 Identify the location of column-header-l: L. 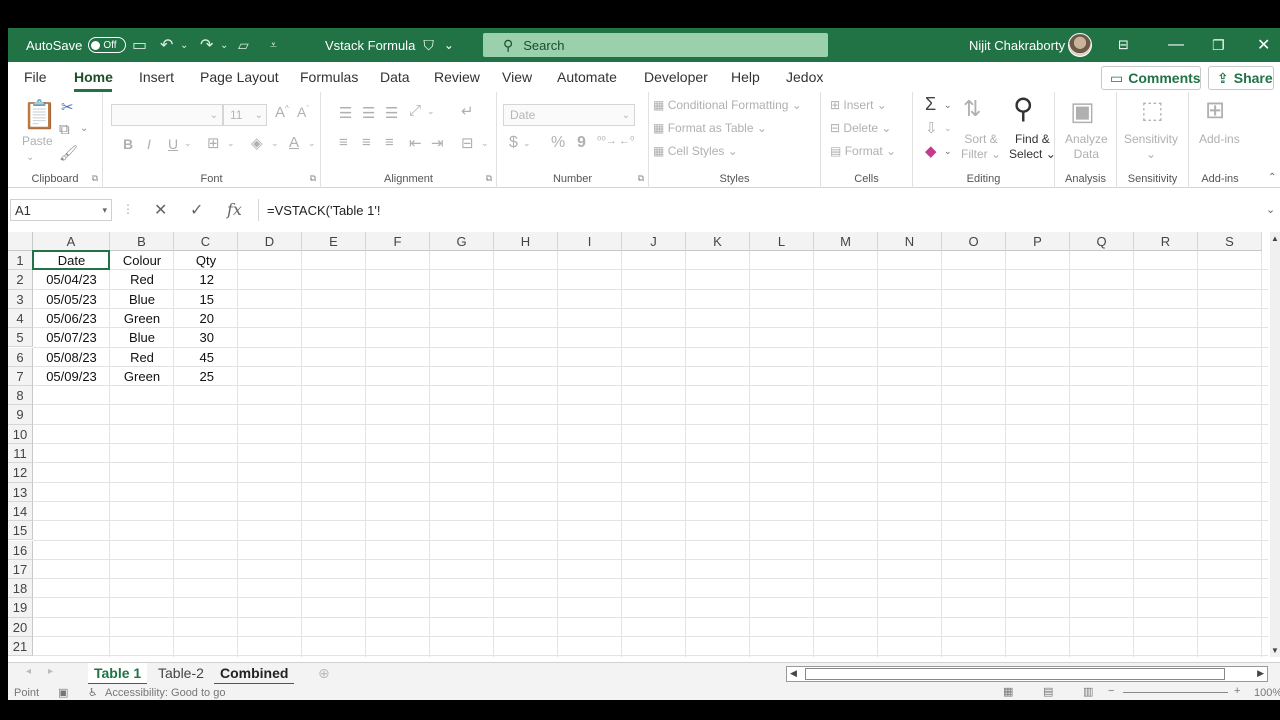
(782, 241).